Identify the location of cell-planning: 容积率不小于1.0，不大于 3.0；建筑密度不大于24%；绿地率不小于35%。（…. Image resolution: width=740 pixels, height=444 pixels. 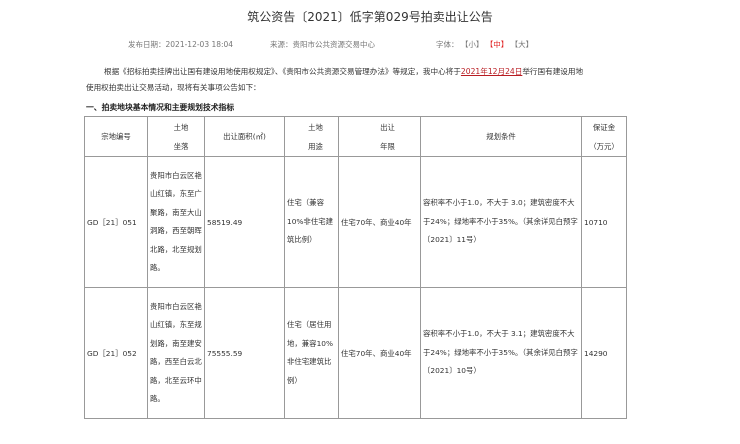
(501, 222).